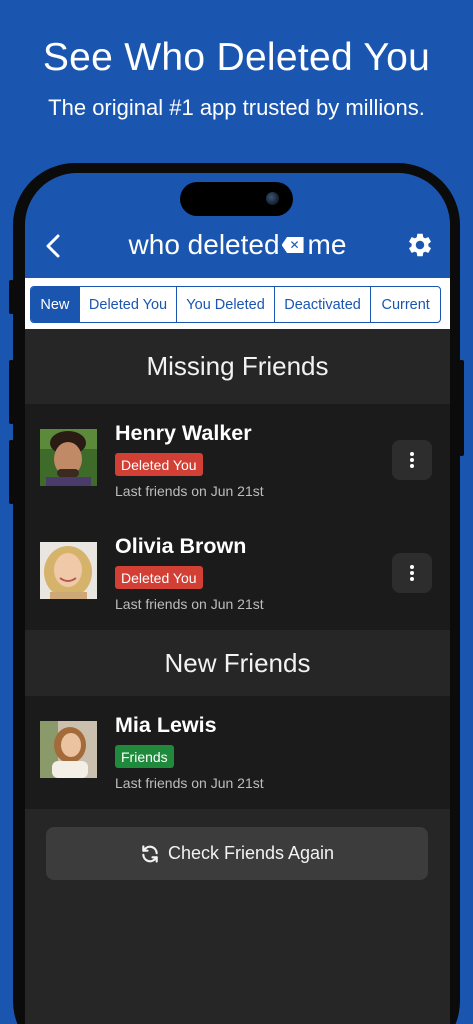  Describe the element at coordinates (166, 725) in the screenshot. I see `friend-name: Mia Lewis` at that location.